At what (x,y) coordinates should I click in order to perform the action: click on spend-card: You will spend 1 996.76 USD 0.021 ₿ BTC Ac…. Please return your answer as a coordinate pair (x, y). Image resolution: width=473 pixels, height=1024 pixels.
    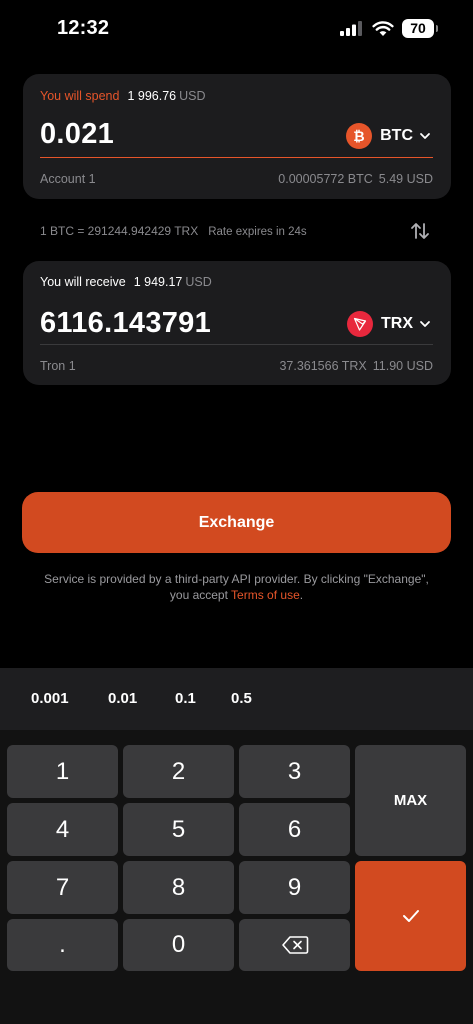
    Looking at the image, I should click on (237, 136).